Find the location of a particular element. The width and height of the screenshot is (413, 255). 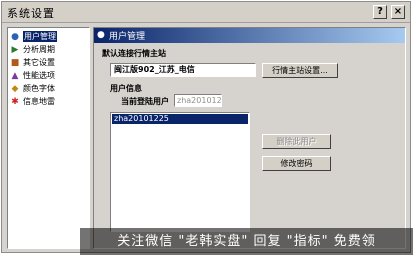

window-title: 系统设置 is located at coordinates (31, 13).